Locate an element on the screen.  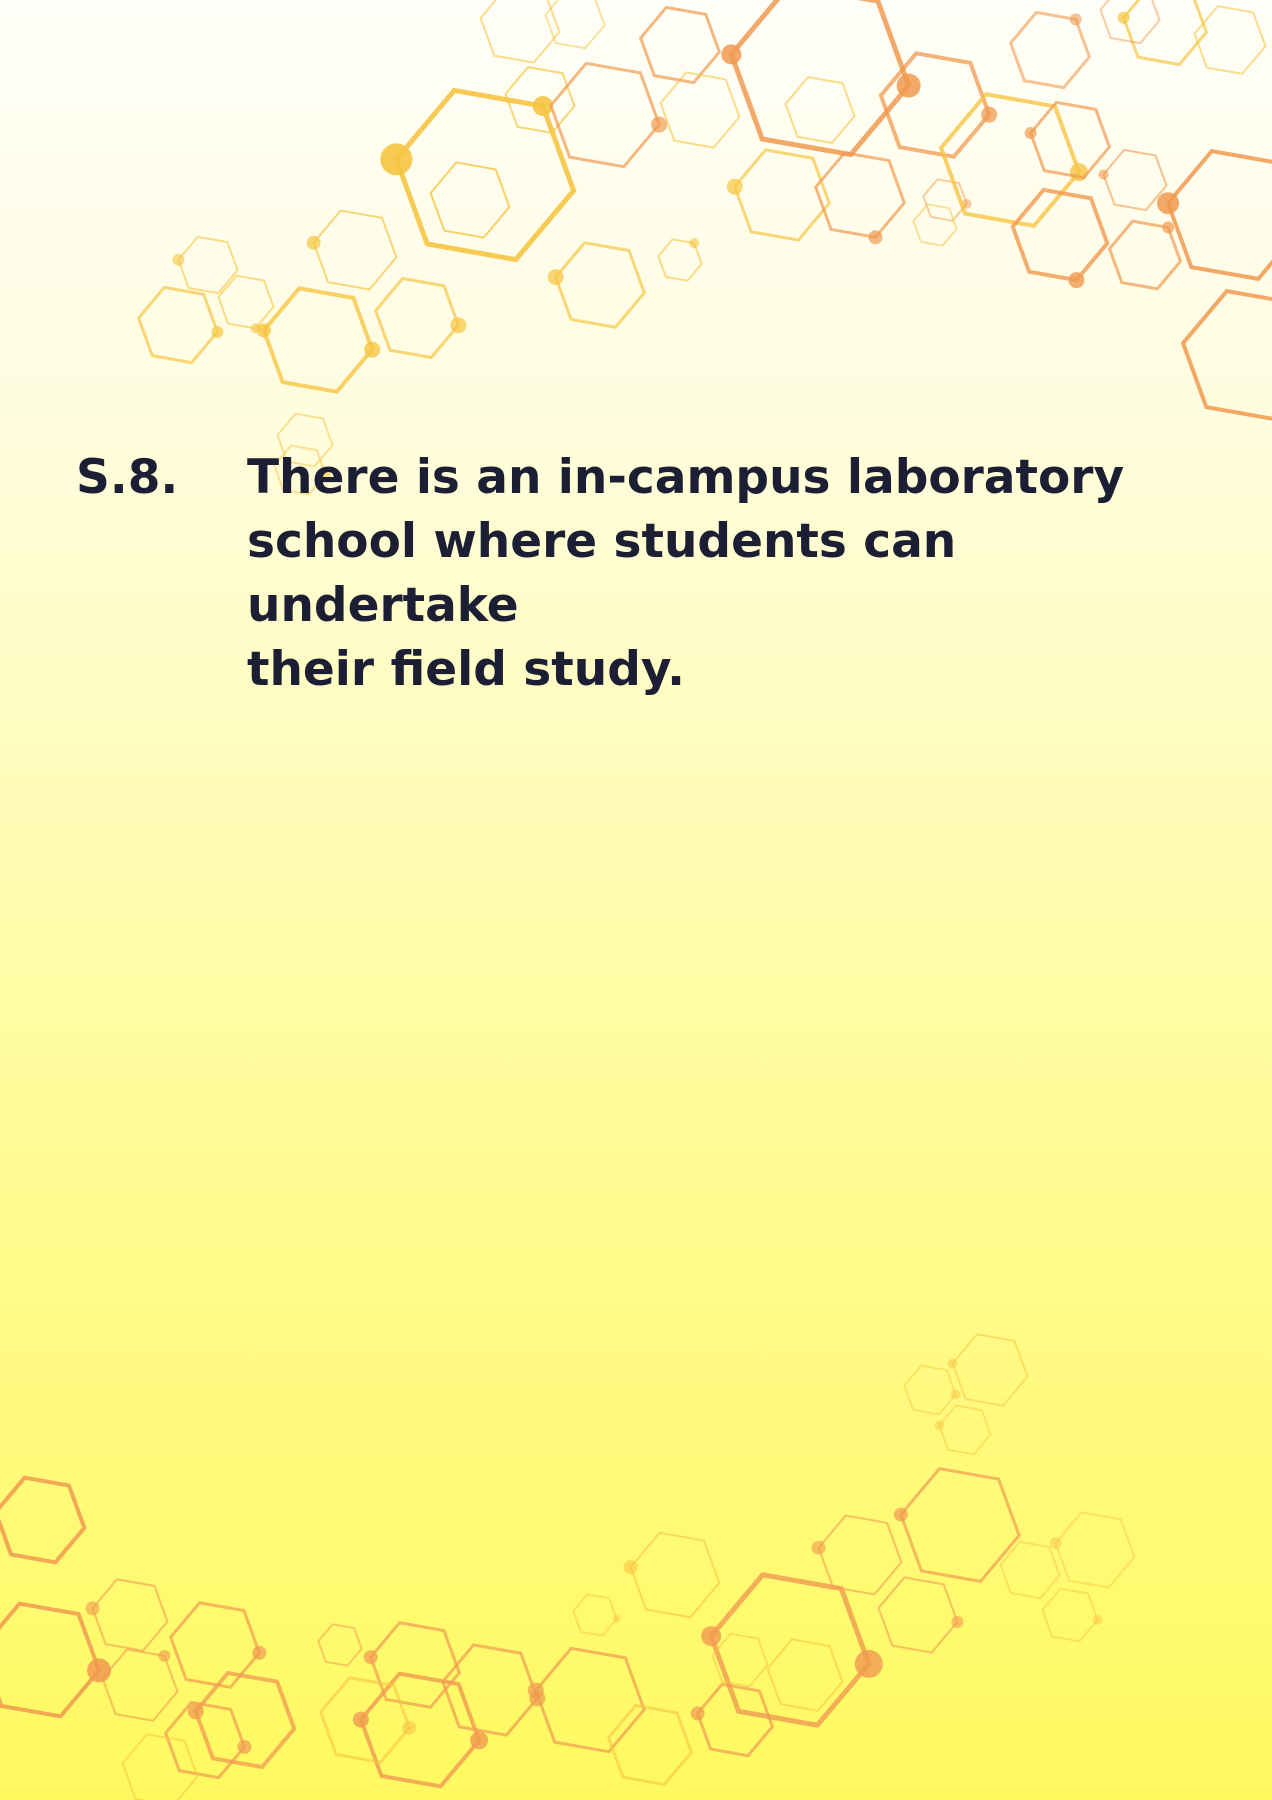
statement-line: their field study. is located at coordinates (466, 669).